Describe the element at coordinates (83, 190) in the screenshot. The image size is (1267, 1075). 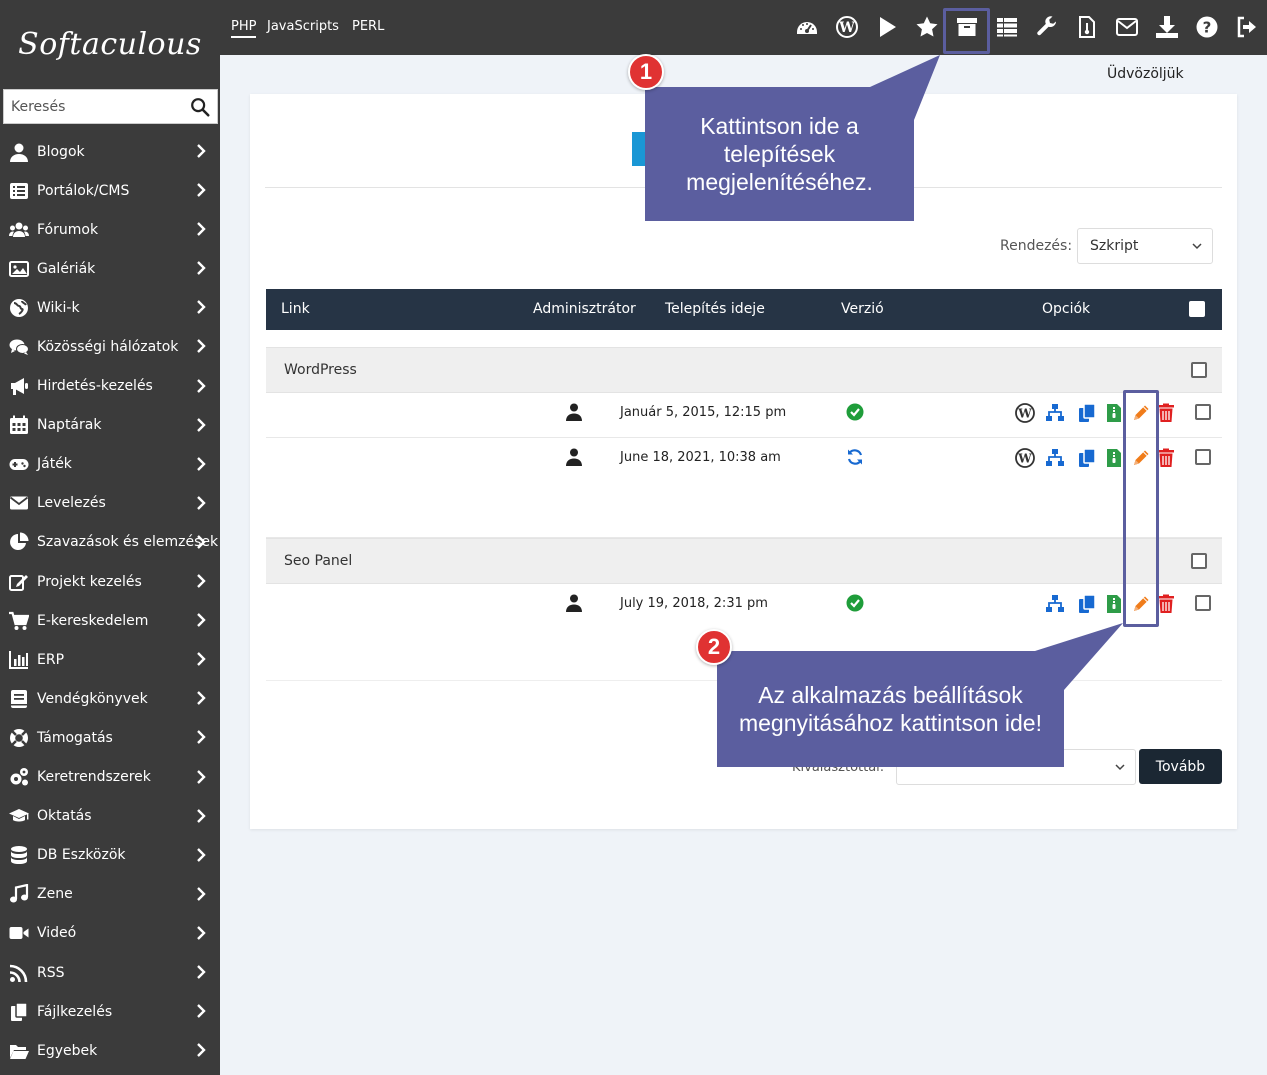
I see `sidebar-item-label: Portálok/CMS` at that location.